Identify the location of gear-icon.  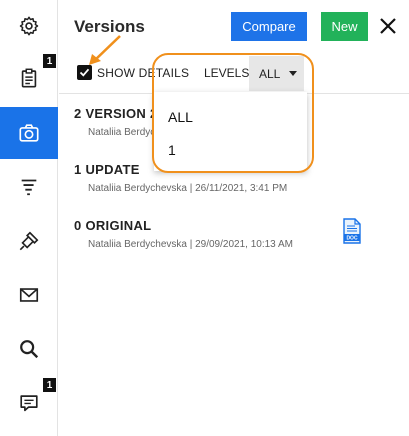
(29, 26).